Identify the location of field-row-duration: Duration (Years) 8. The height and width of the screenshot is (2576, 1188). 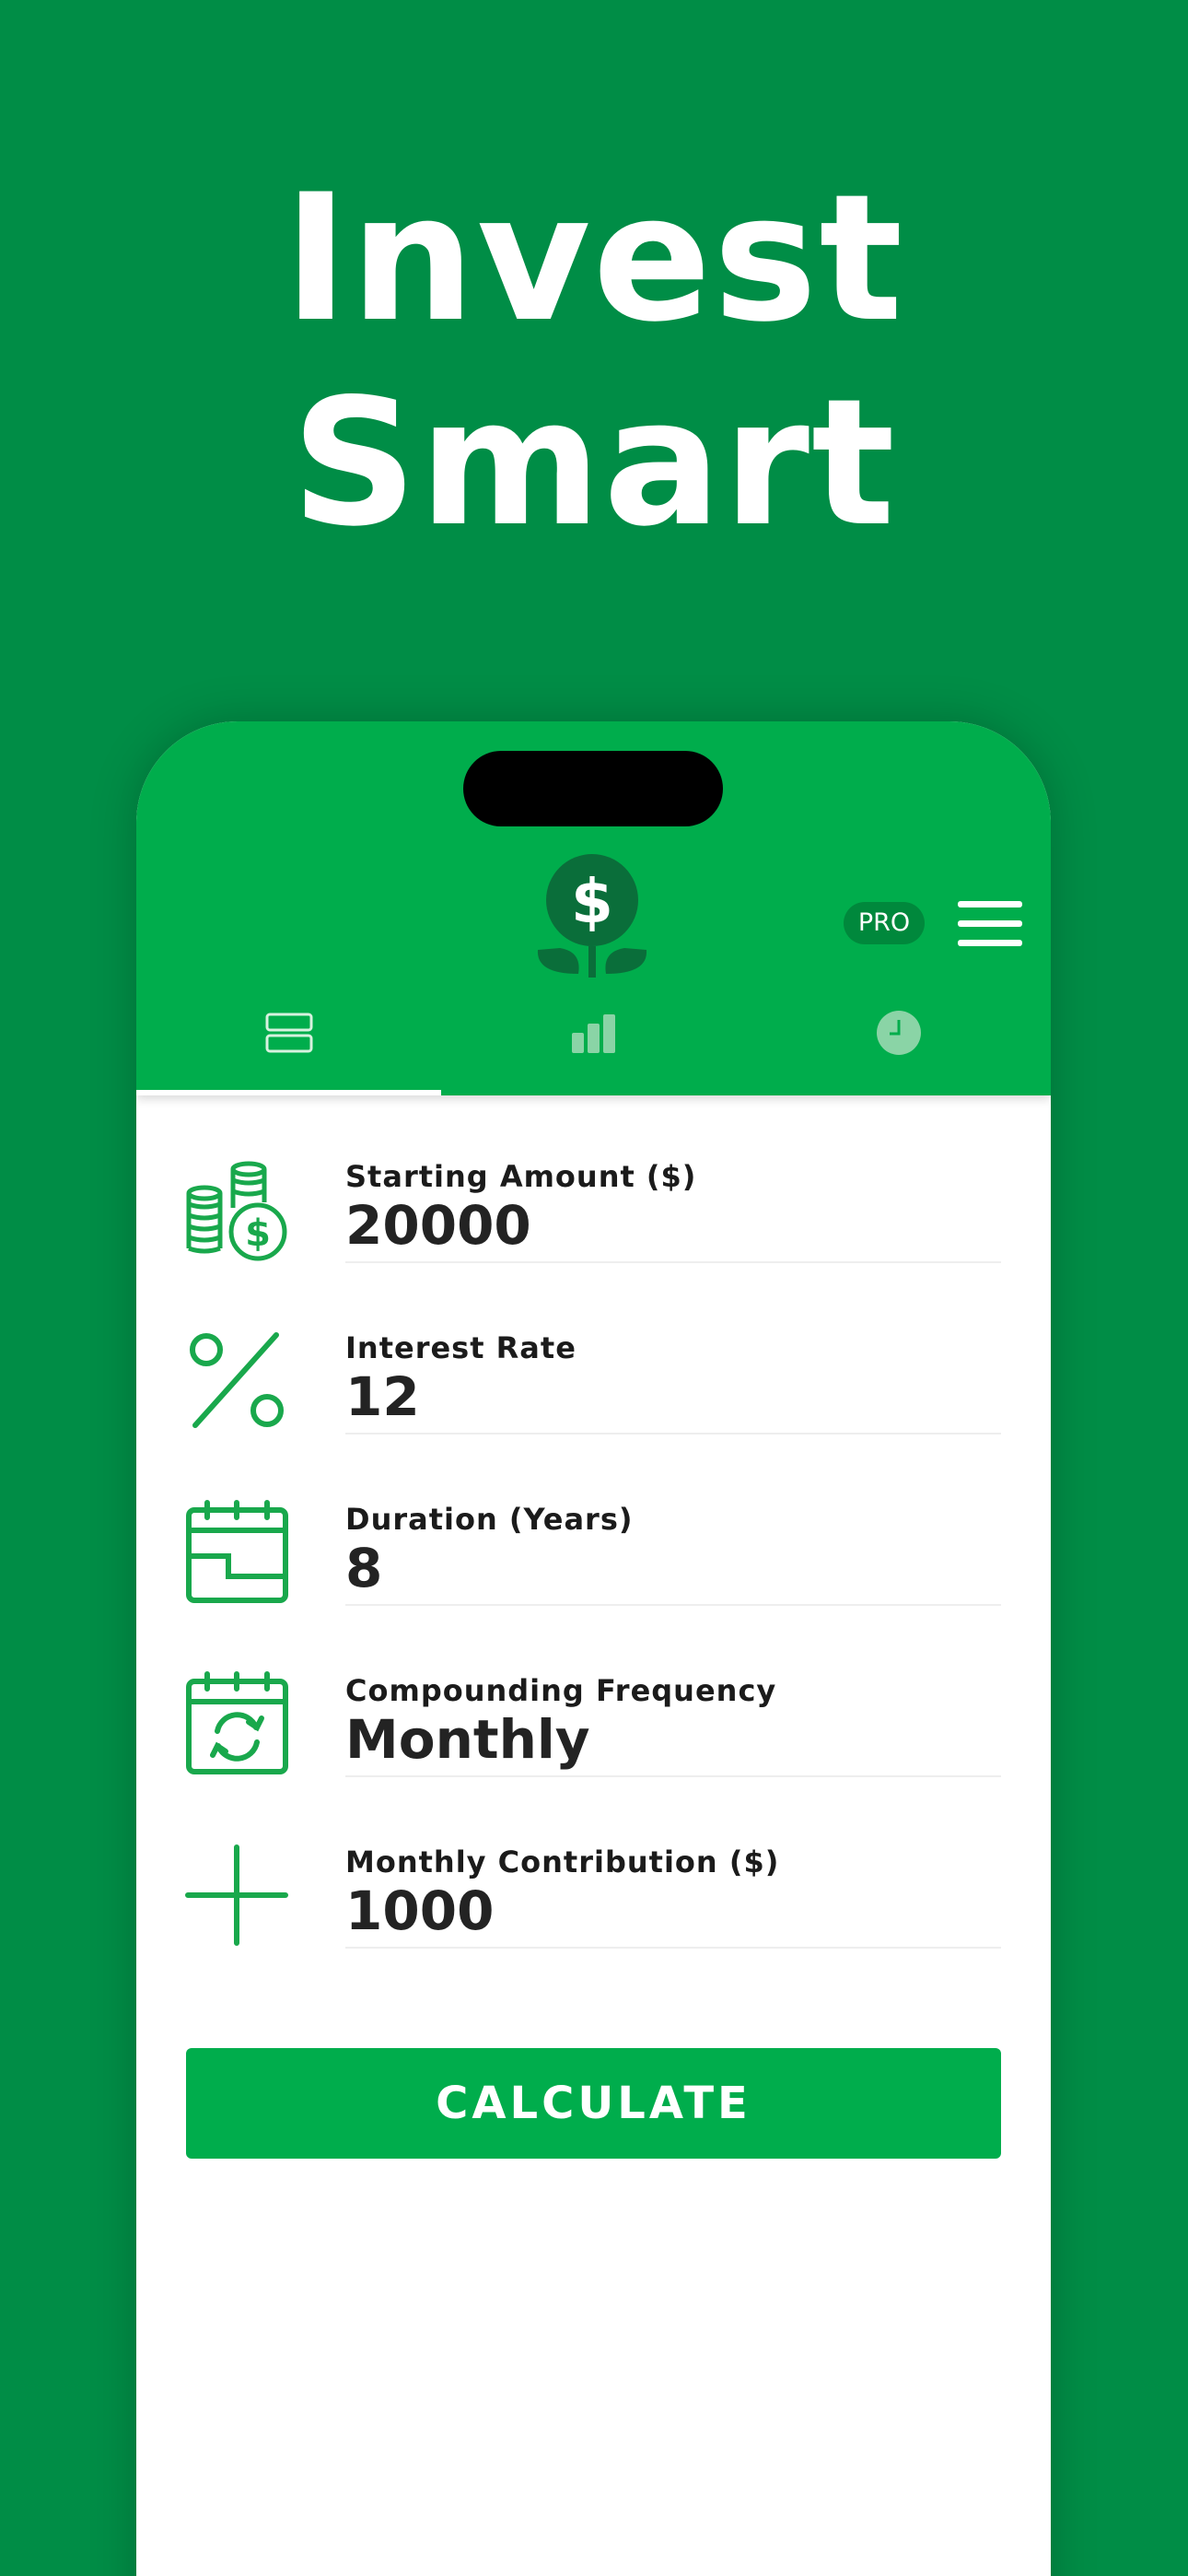
(593, 1524).